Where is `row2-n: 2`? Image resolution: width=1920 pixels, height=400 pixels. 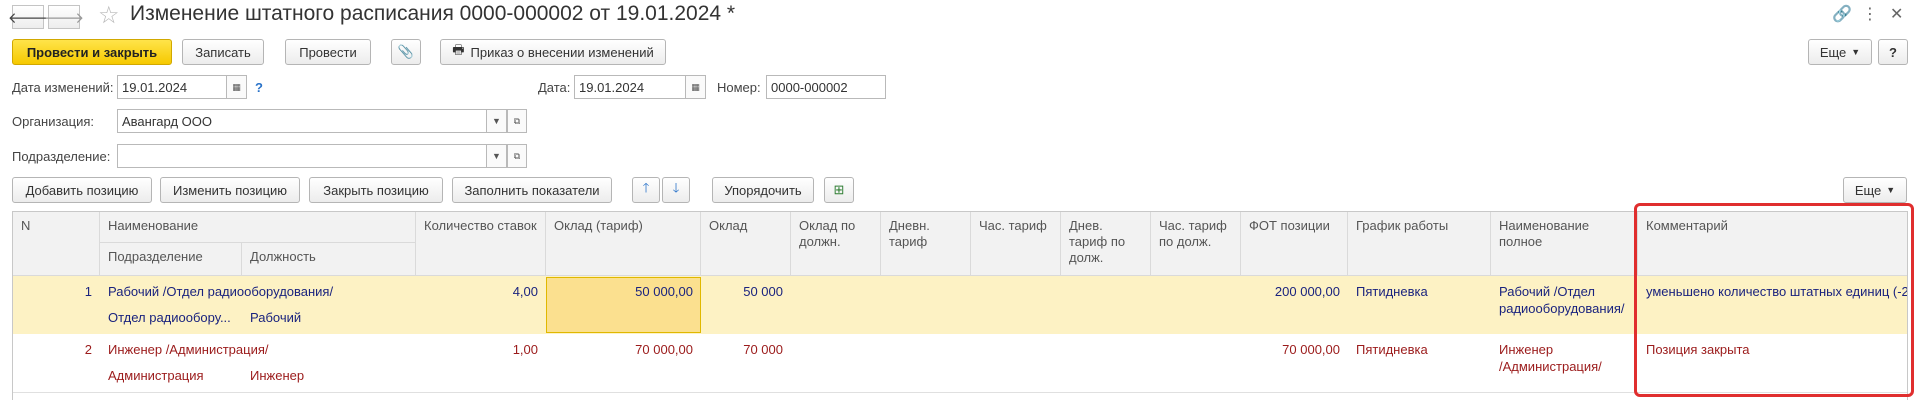 row2-n: 2 is located at coordinates (88, 349).